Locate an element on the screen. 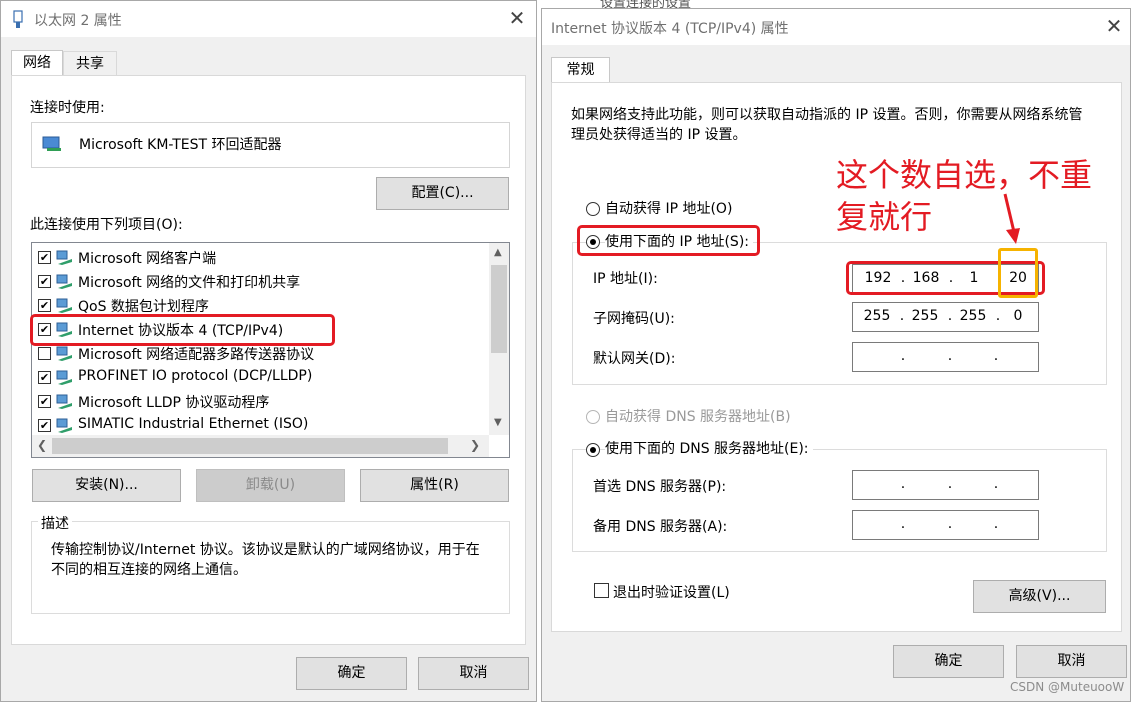 The width and height of the screenshot is (1144, 702). last-octet-highlight is located at coordinates (1018, 273).